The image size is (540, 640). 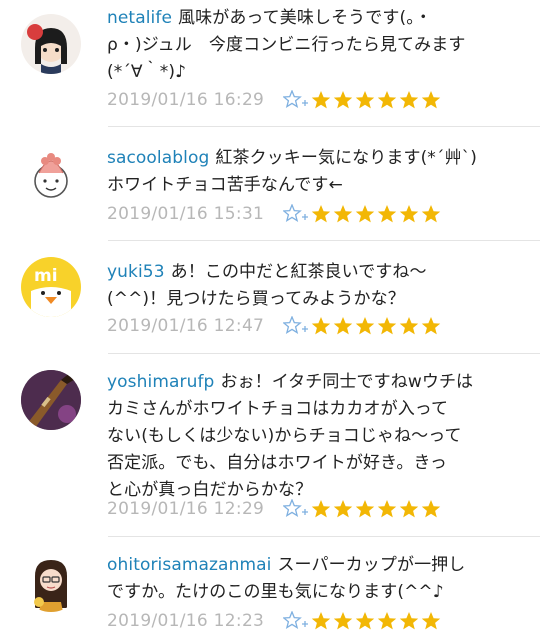 What do you see at coordinates (305, 18) in the screenshot?
I see `comment-body-line: 風味があって美味しそうです(。・` at bounding box center [305, 18].